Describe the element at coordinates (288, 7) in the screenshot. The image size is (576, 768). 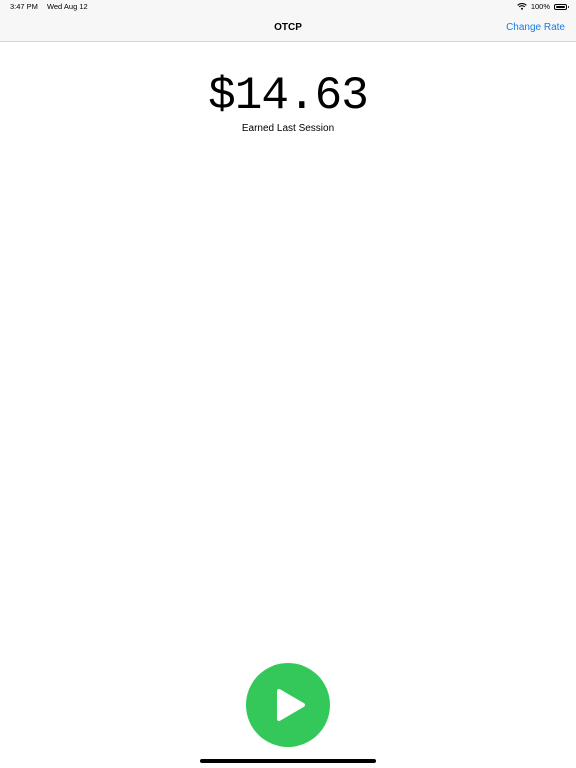
I see `status-bar: 3:47 PM Wed Aug 12 100%` at that location.